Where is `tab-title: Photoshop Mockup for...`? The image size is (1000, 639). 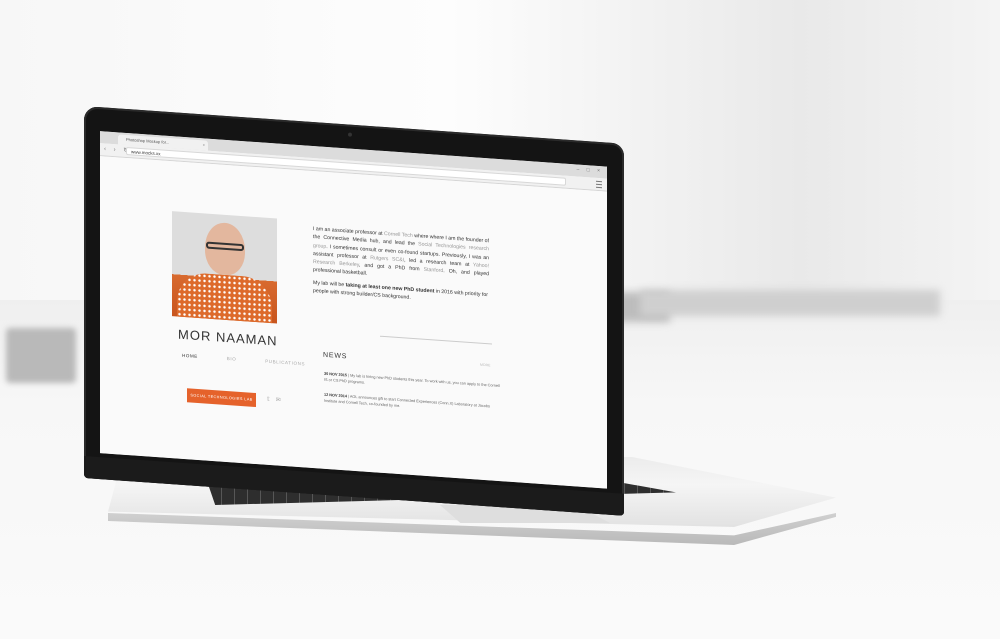
tab-title: Photoshop Mockup for... is located at coordinates (148, 140).